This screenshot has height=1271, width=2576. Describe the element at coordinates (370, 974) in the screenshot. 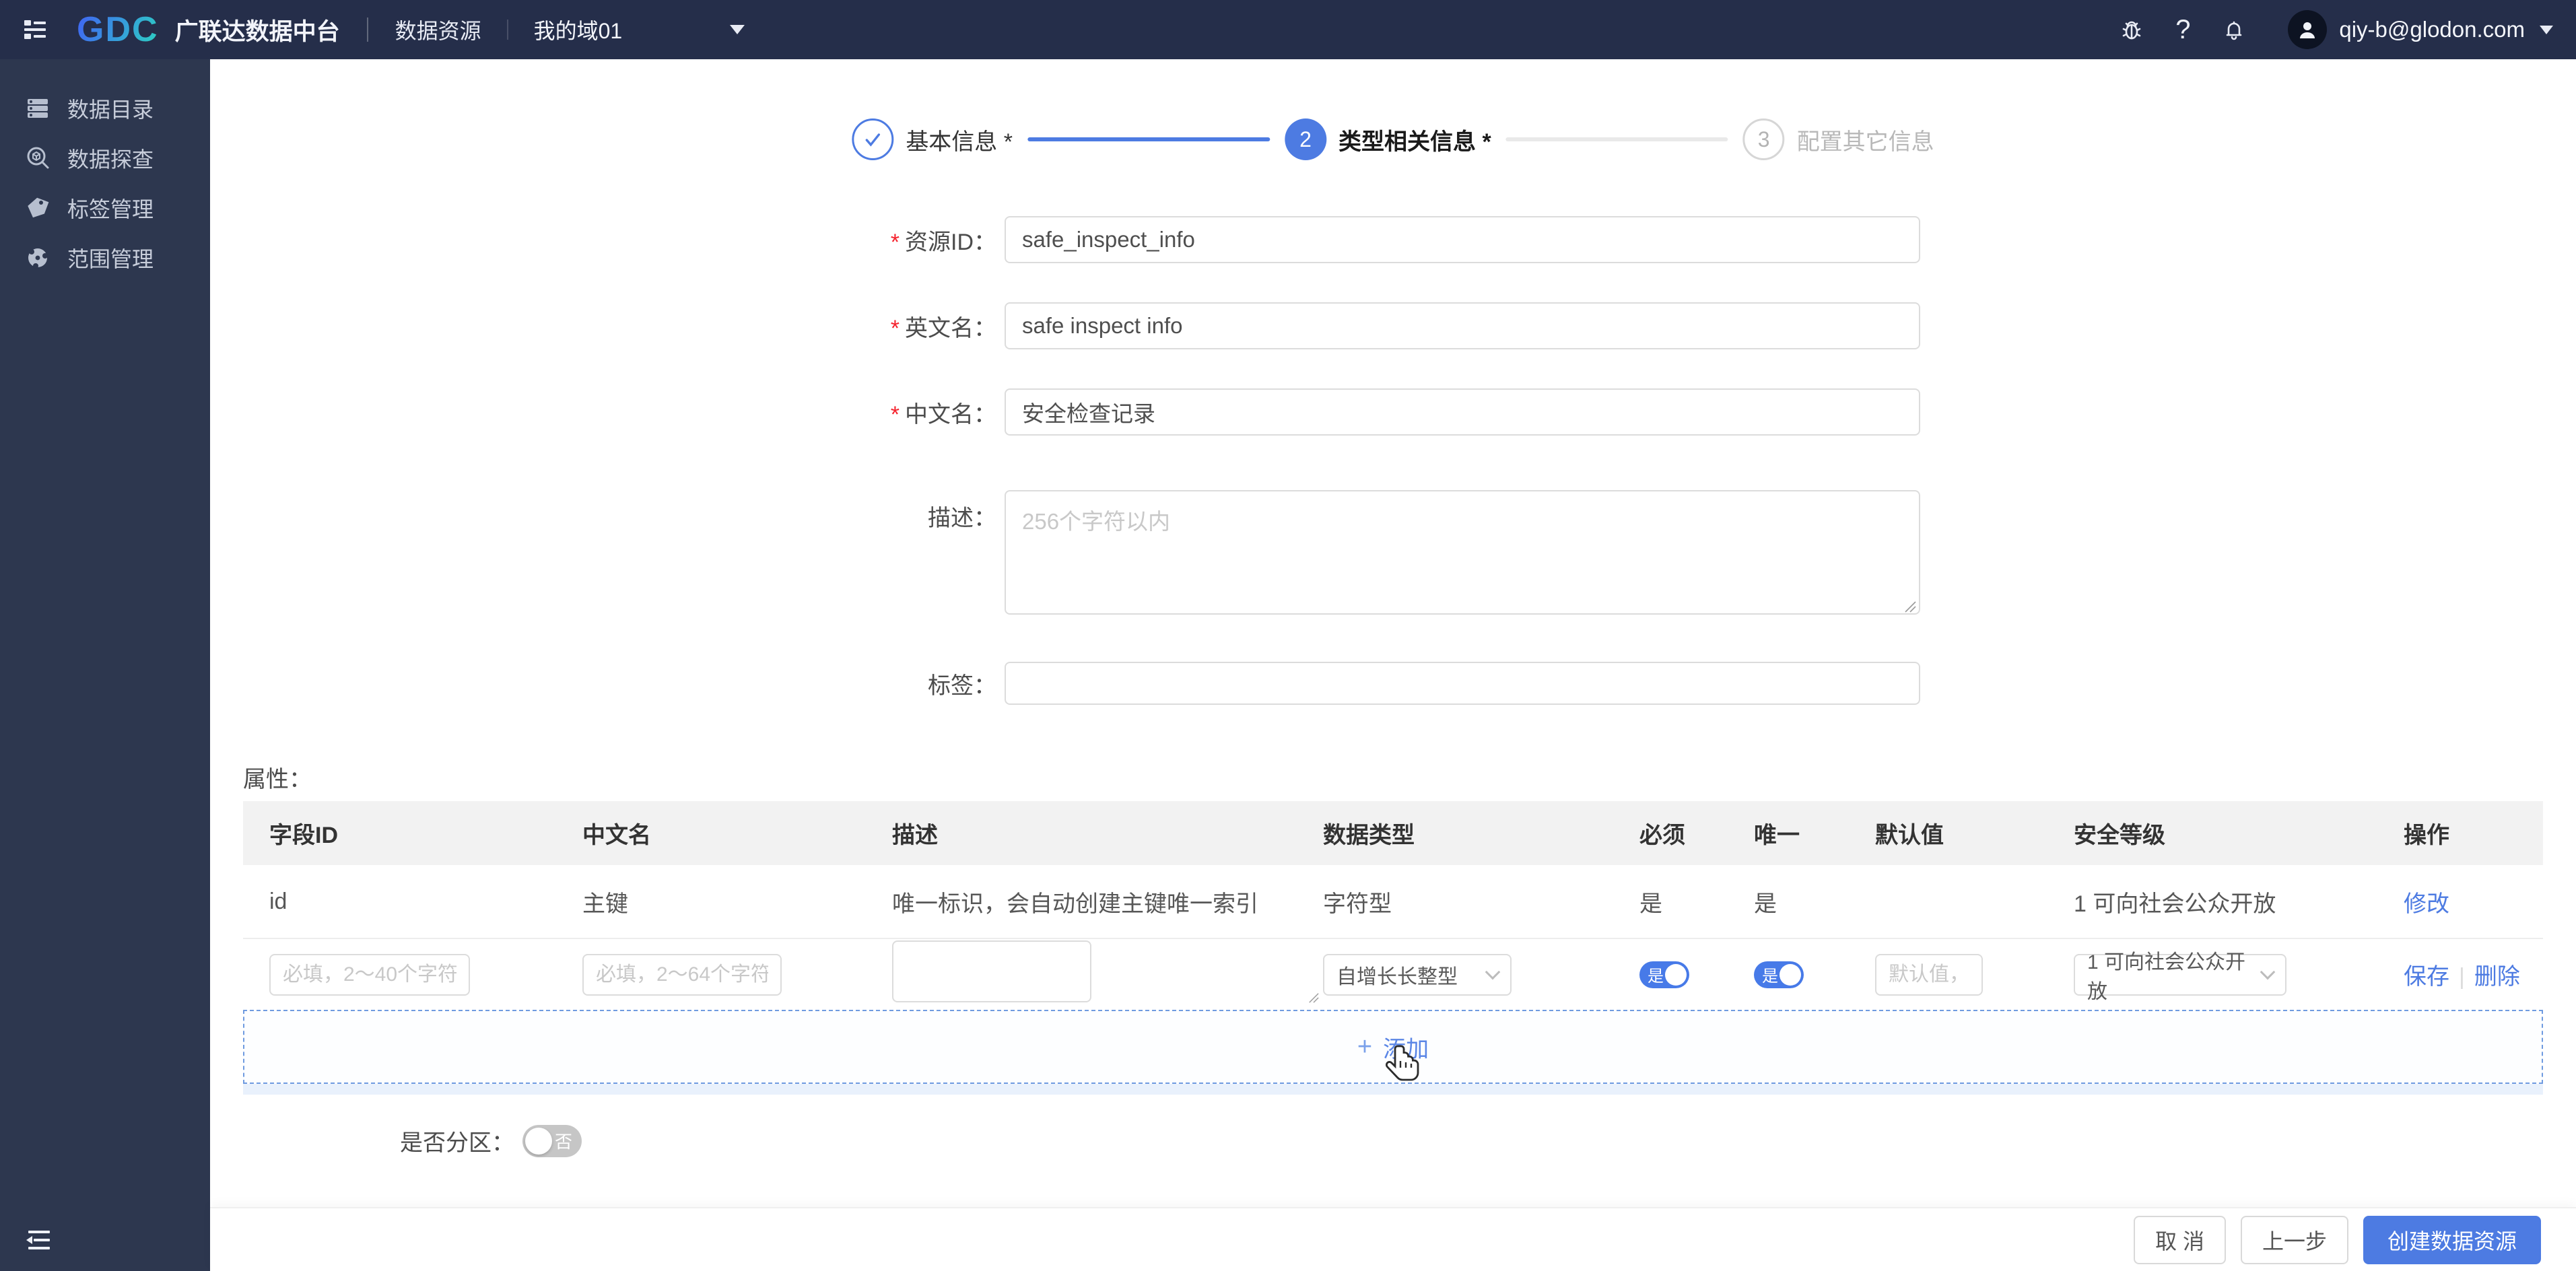

I see `field-id-input` at that location.